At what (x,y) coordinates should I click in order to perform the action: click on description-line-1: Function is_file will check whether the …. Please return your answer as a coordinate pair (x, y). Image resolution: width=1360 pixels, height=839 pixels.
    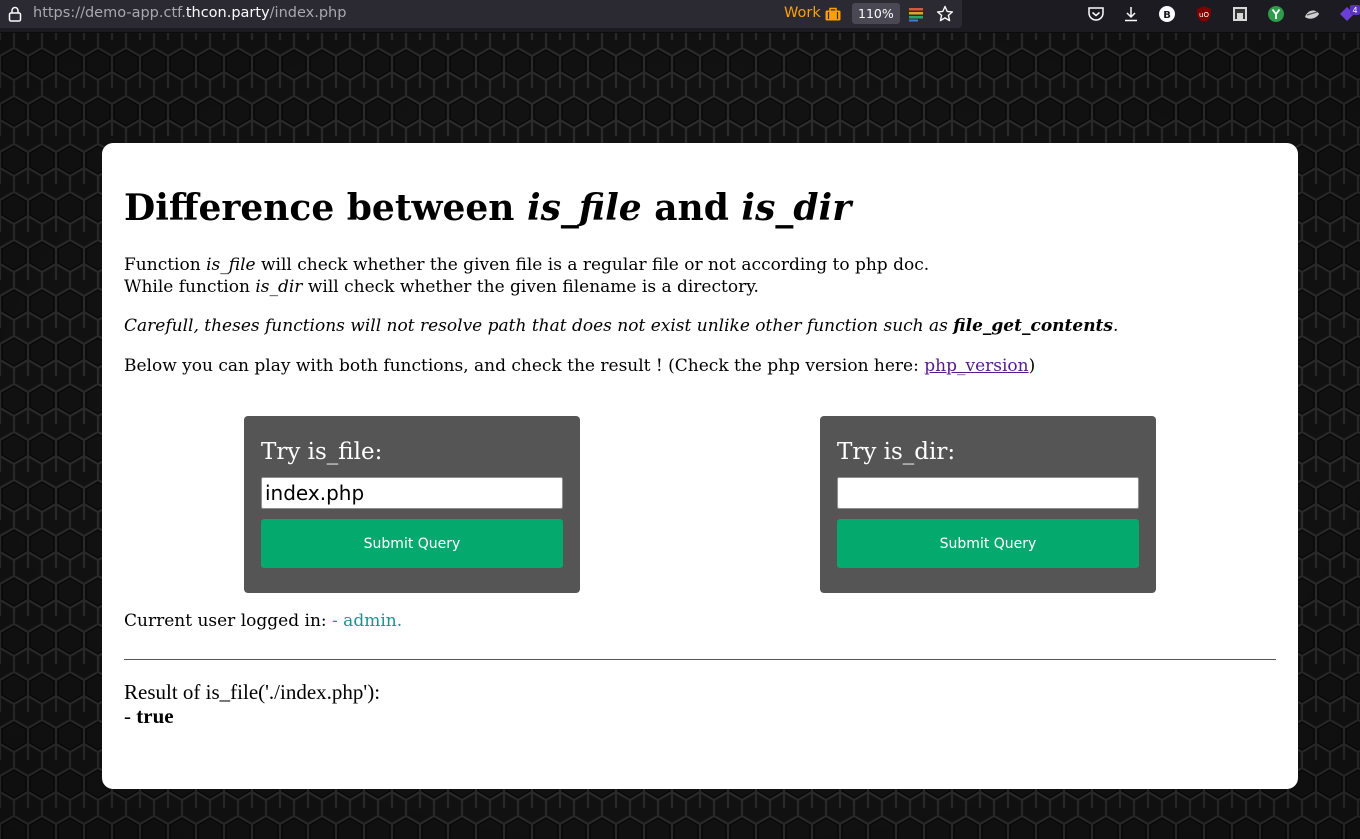
    Looking at the image, I should click on (526, 265).